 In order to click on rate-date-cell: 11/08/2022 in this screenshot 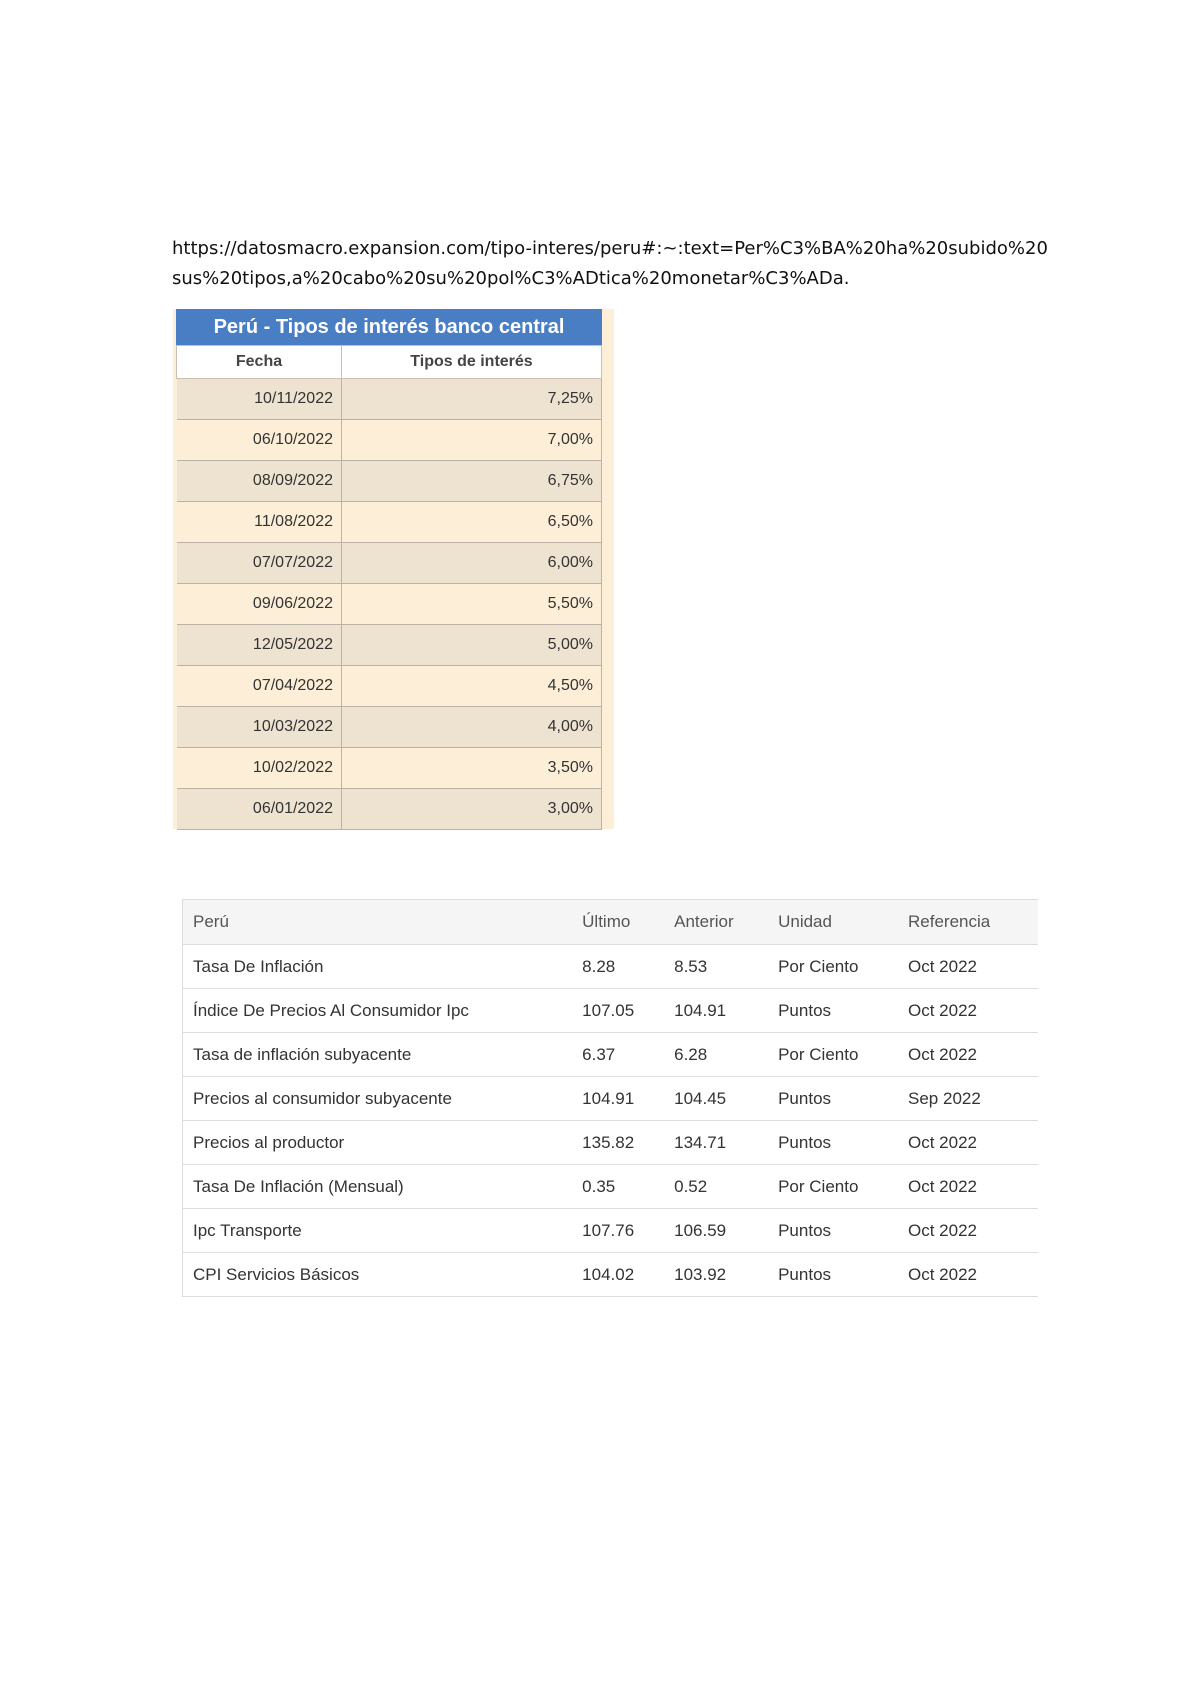, I will do `click(259, 522)`.